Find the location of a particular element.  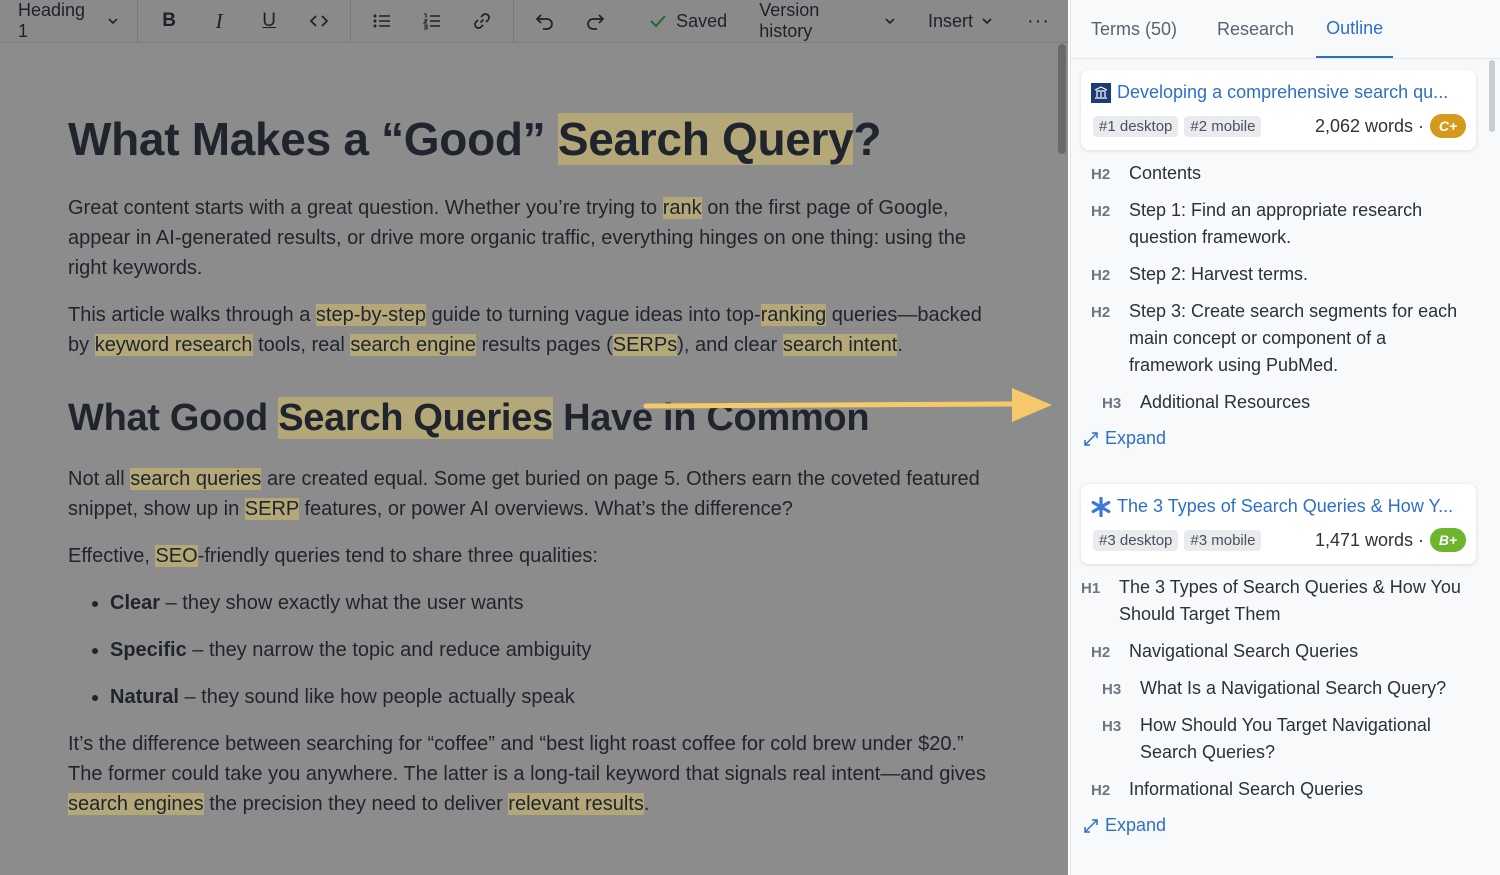

link-button is located at coordinates (482, 21).